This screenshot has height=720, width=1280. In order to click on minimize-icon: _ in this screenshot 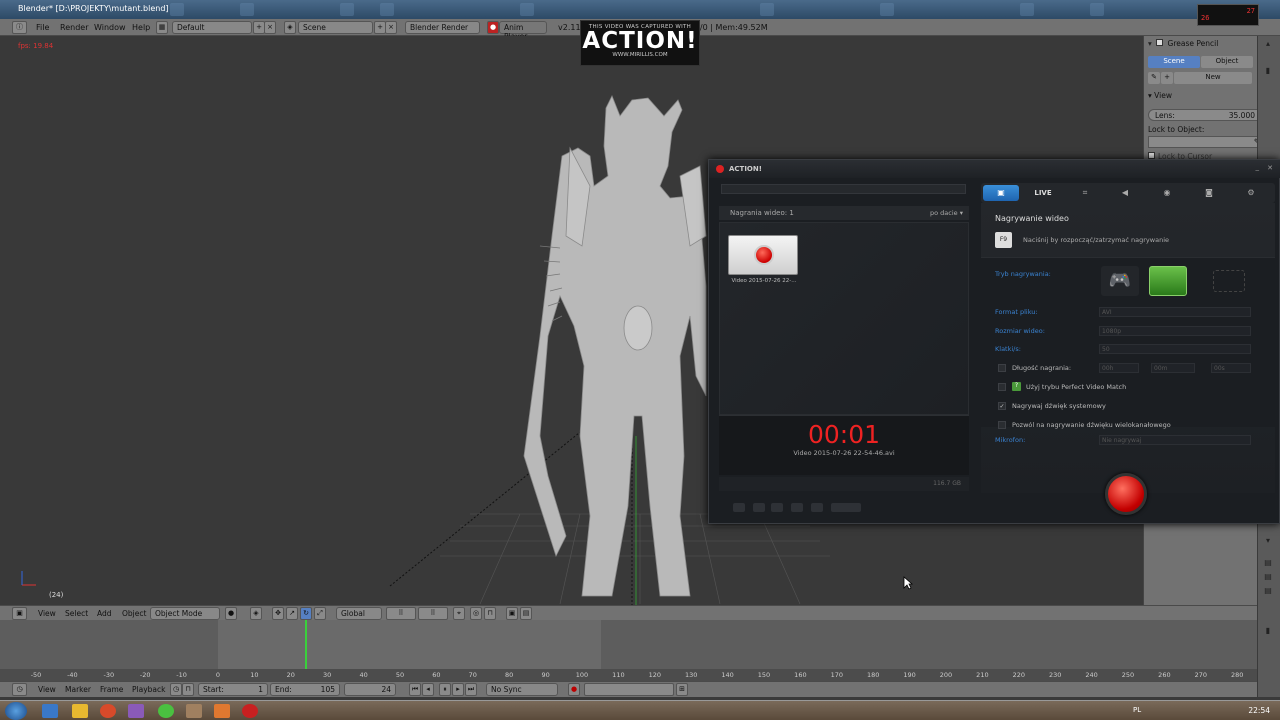, I will do `click(1258, 167)`.